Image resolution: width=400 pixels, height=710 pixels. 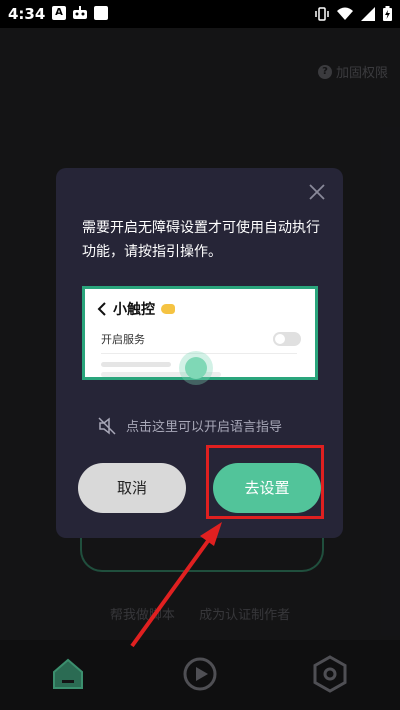 I want to click on dialog-message: 需要开启无障碍设置才可使用自动执行功能，请按指引操作。, so click(x=201, y=240).